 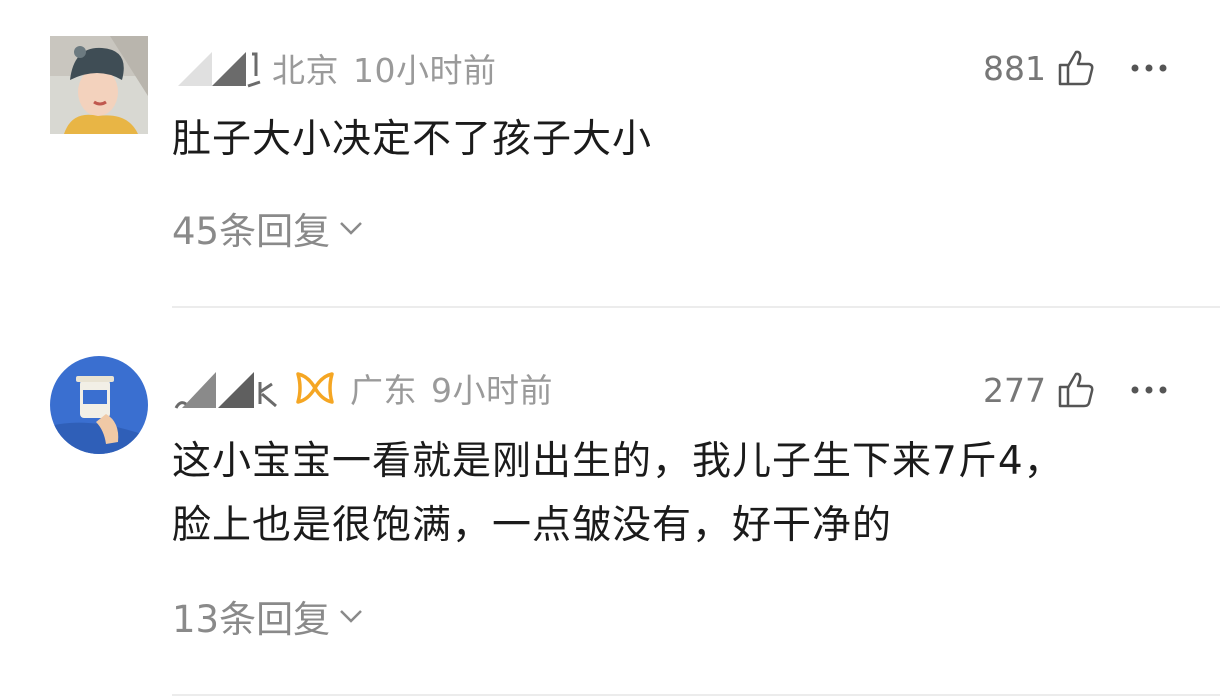 What do you see at coordinates (305, 70) in the screenshot?
I see `location-label: 北京` at bounding box center [305, 70].